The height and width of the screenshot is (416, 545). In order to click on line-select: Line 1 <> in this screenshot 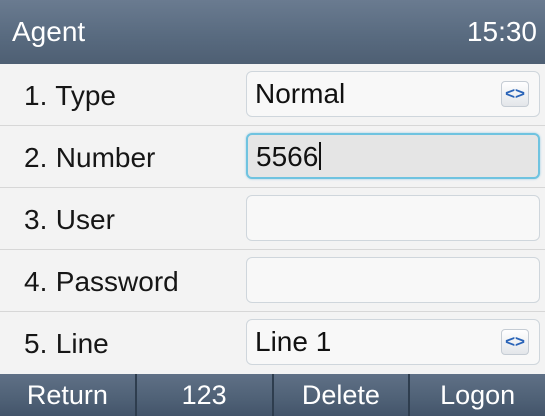, I will do `click(393, 342)`.